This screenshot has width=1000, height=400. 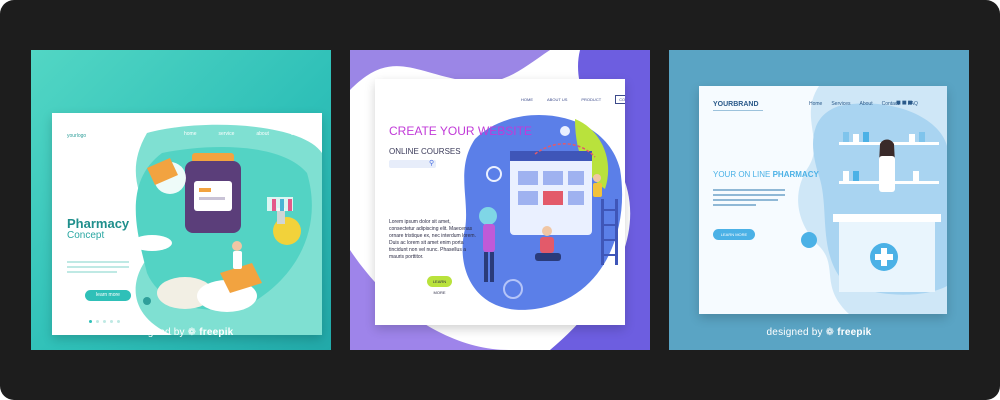 I want to click on page-title: CREATE YOUR WEBSITE, so click(x=460, y=131).